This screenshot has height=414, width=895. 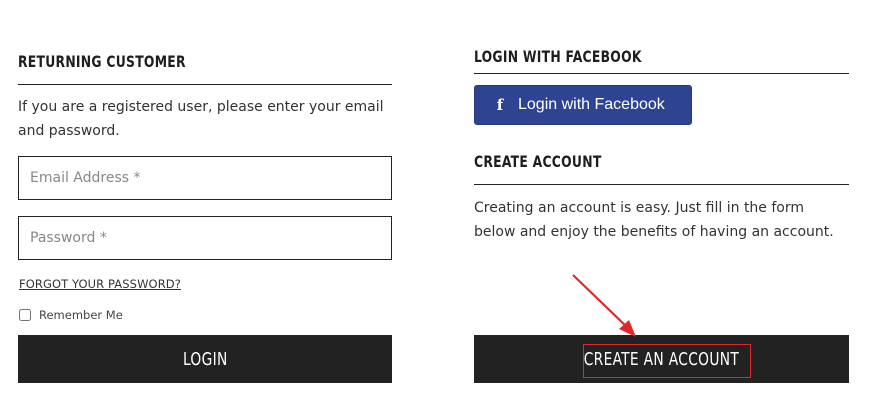 I want to click on facebook-button-label: Login with Facebook, so click(x=591, y=104).